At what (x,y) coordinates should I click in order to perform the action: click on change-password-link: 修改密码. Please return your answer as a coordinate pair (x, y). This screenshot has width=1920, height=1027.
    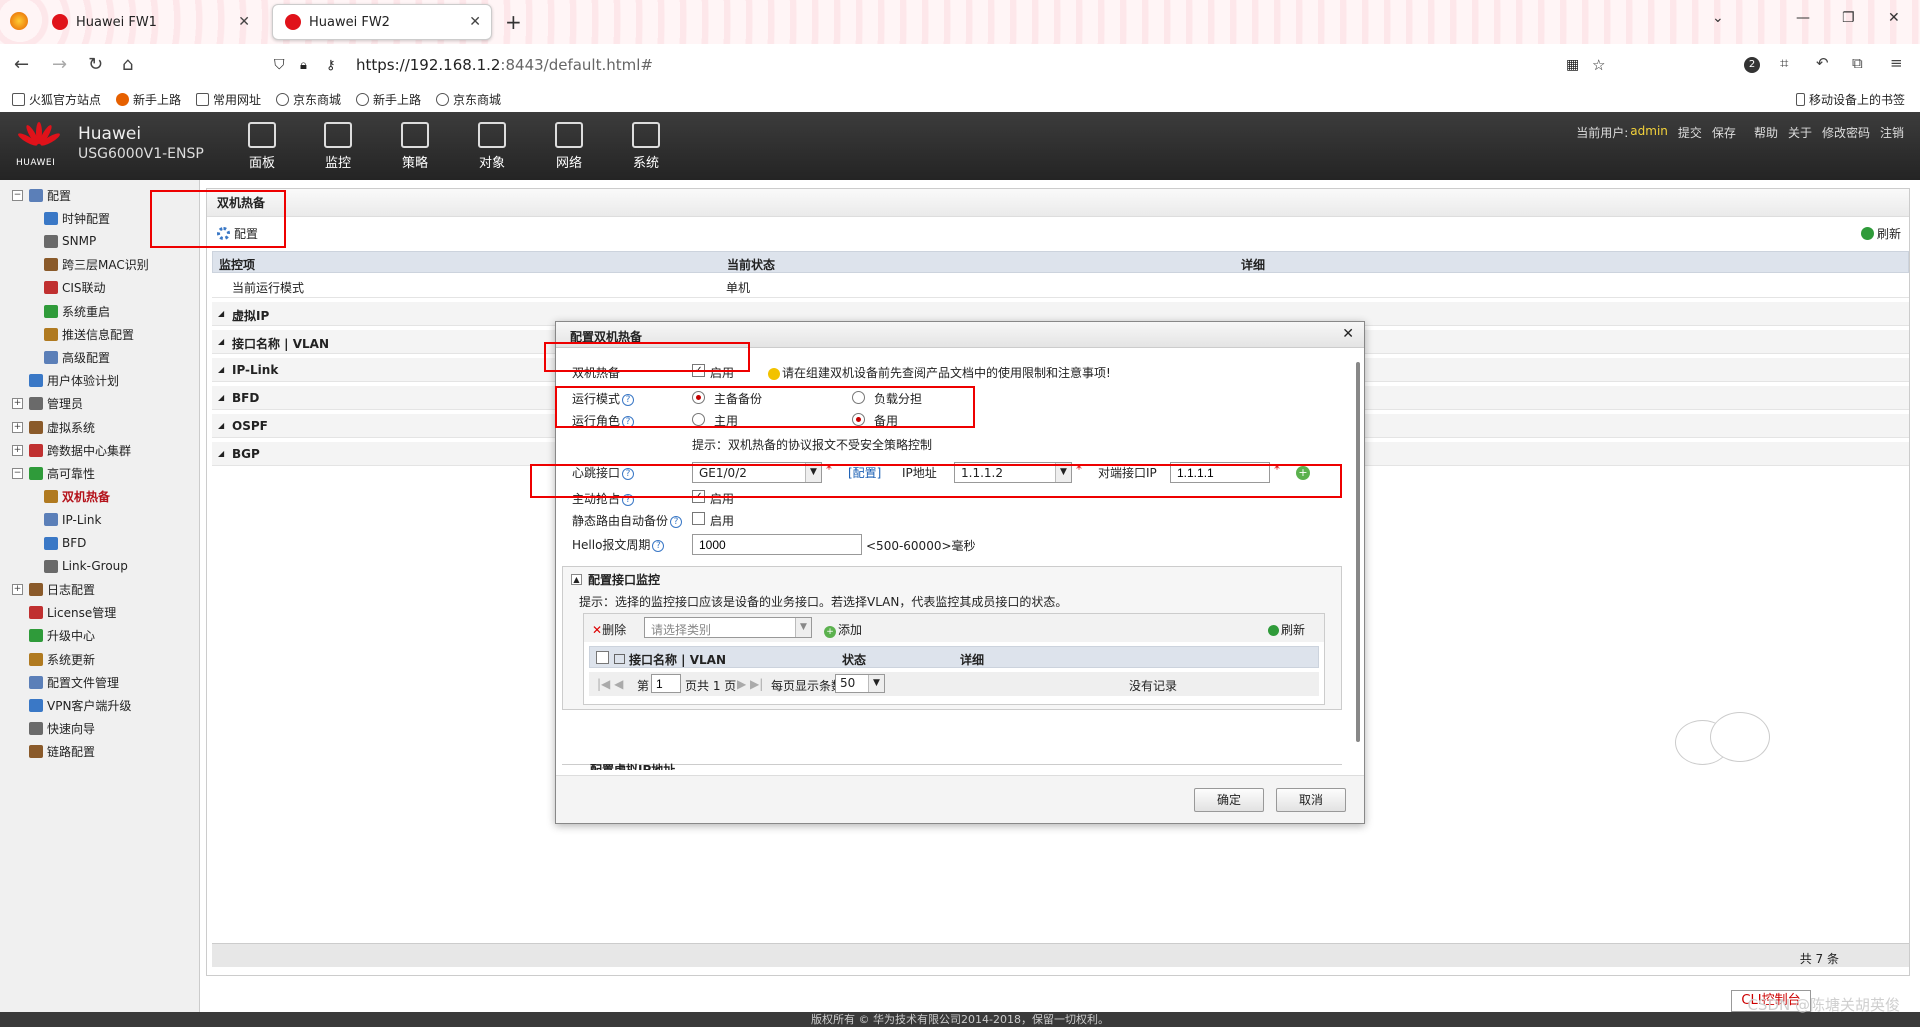
    Looking at the image, I should click on (1846, 132).